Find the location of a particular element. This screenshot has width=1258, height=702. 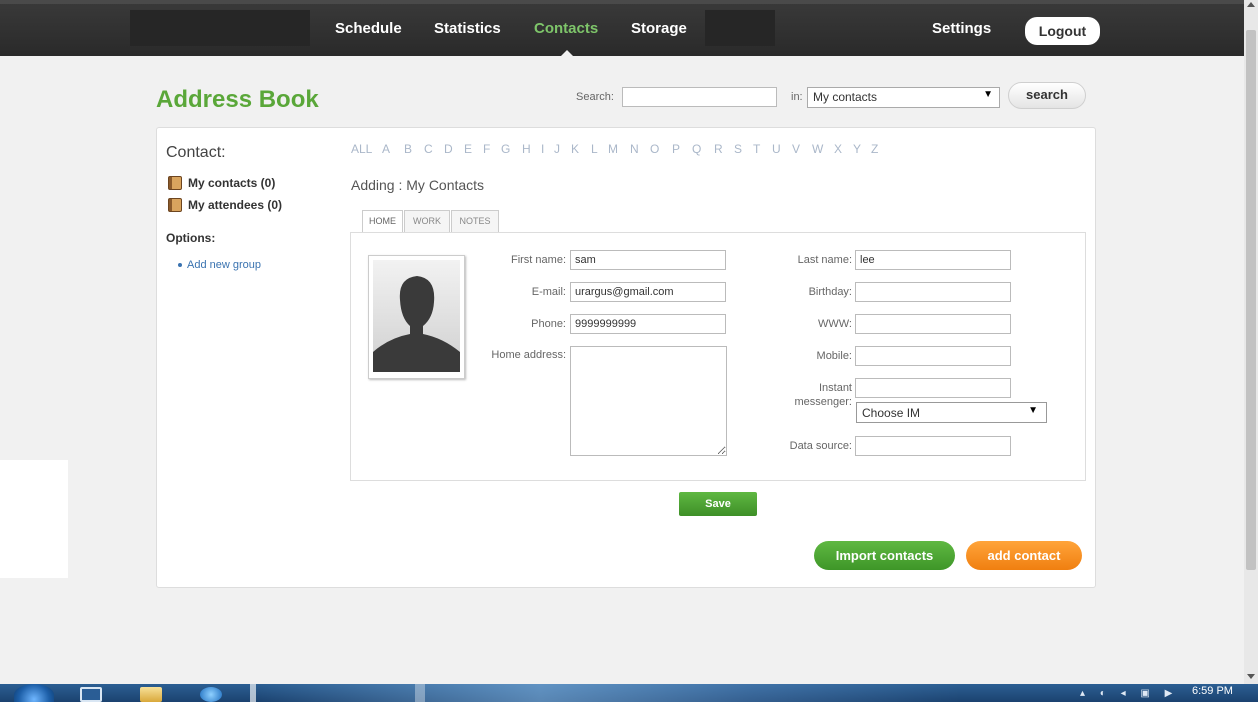

alpha-filter-j: J is located at coordinates (557, 149).